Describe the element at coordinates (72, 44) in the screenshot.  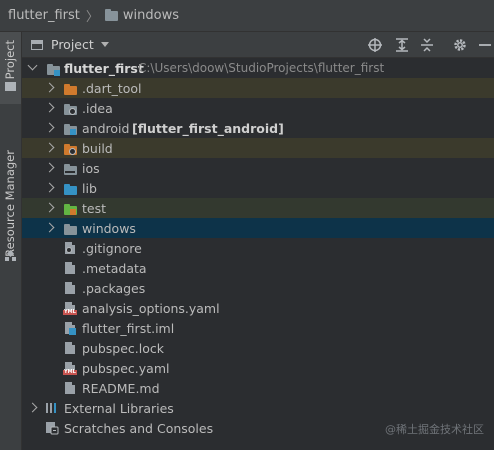
I see `project-view-selector: Project` at that location.